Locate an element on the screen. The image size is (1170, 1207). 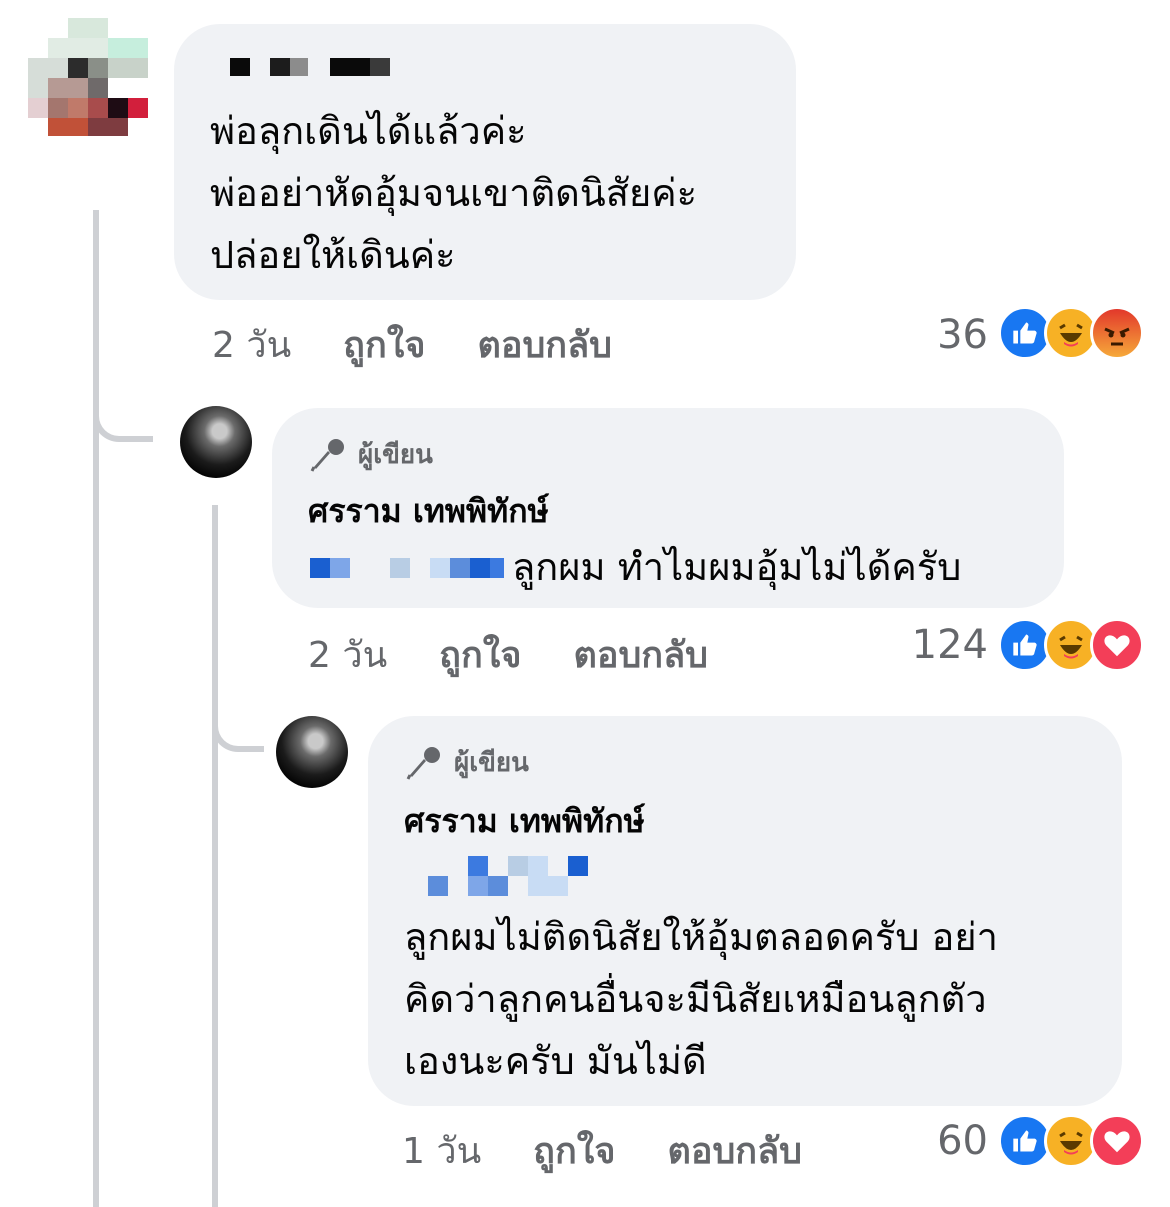
avatar is located at coordinates (90, 77).